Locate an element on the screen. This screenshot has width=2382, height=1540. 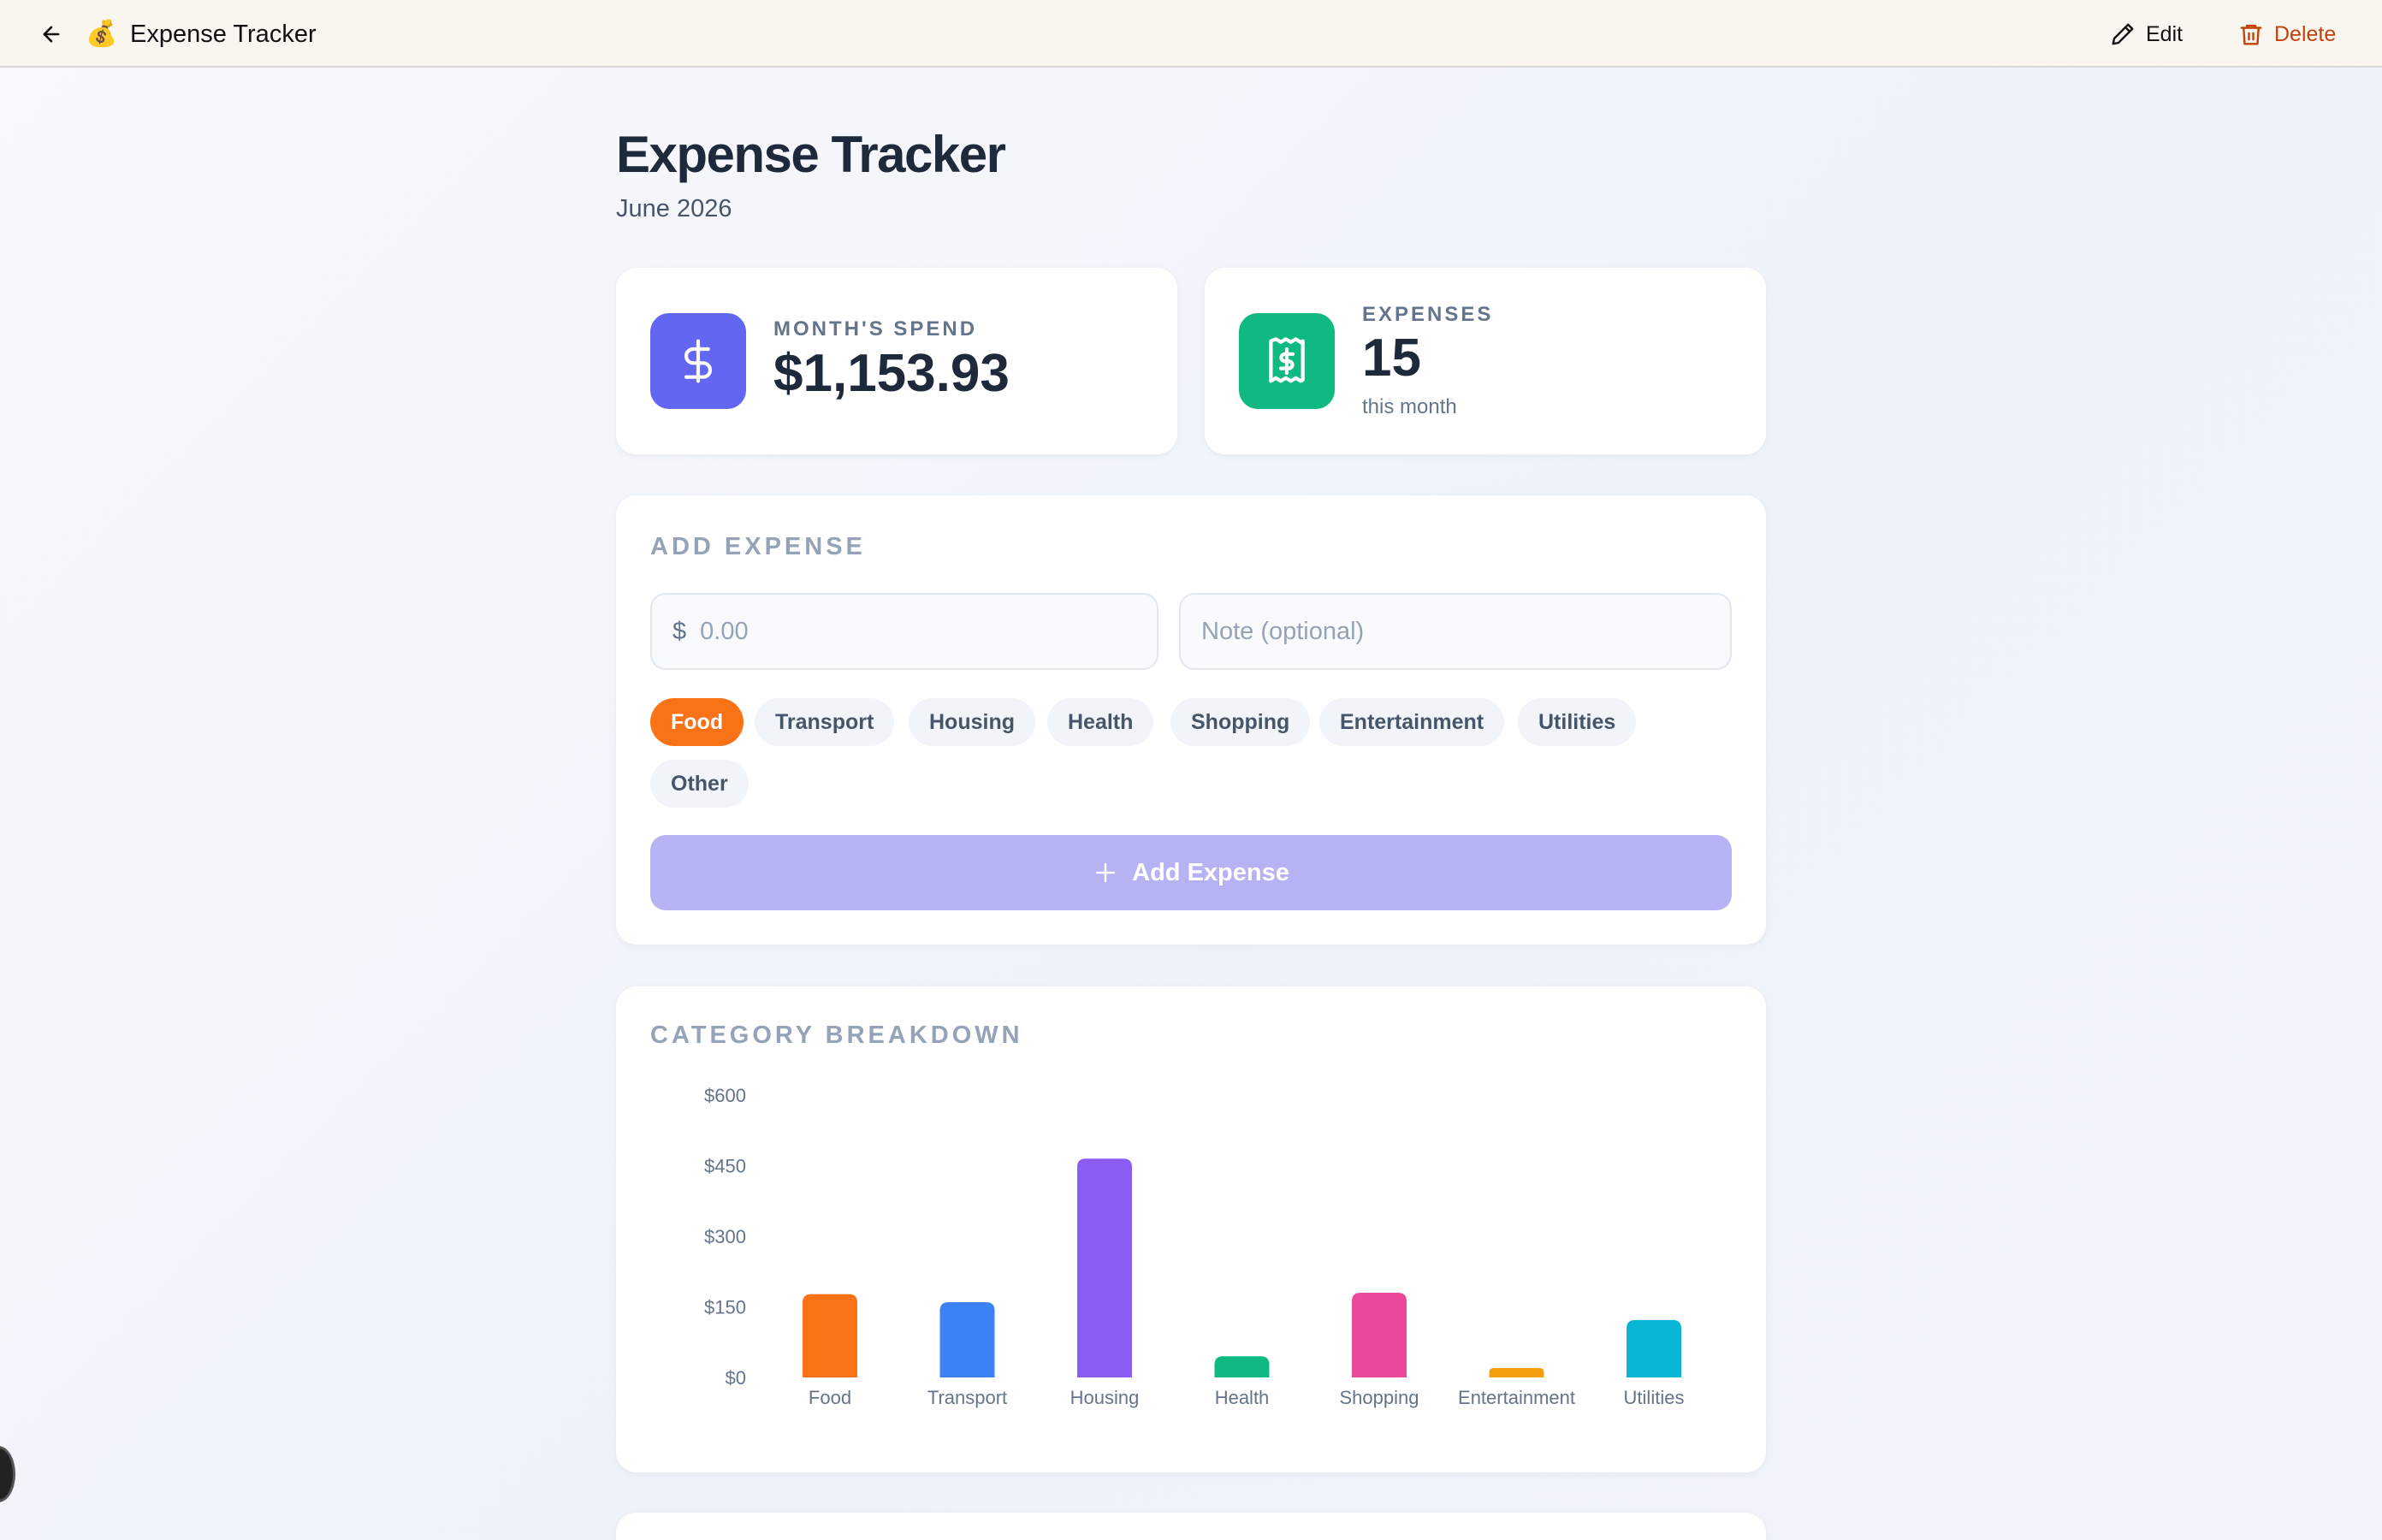
delete-button: Delete is located at coordinates (2287, 34).